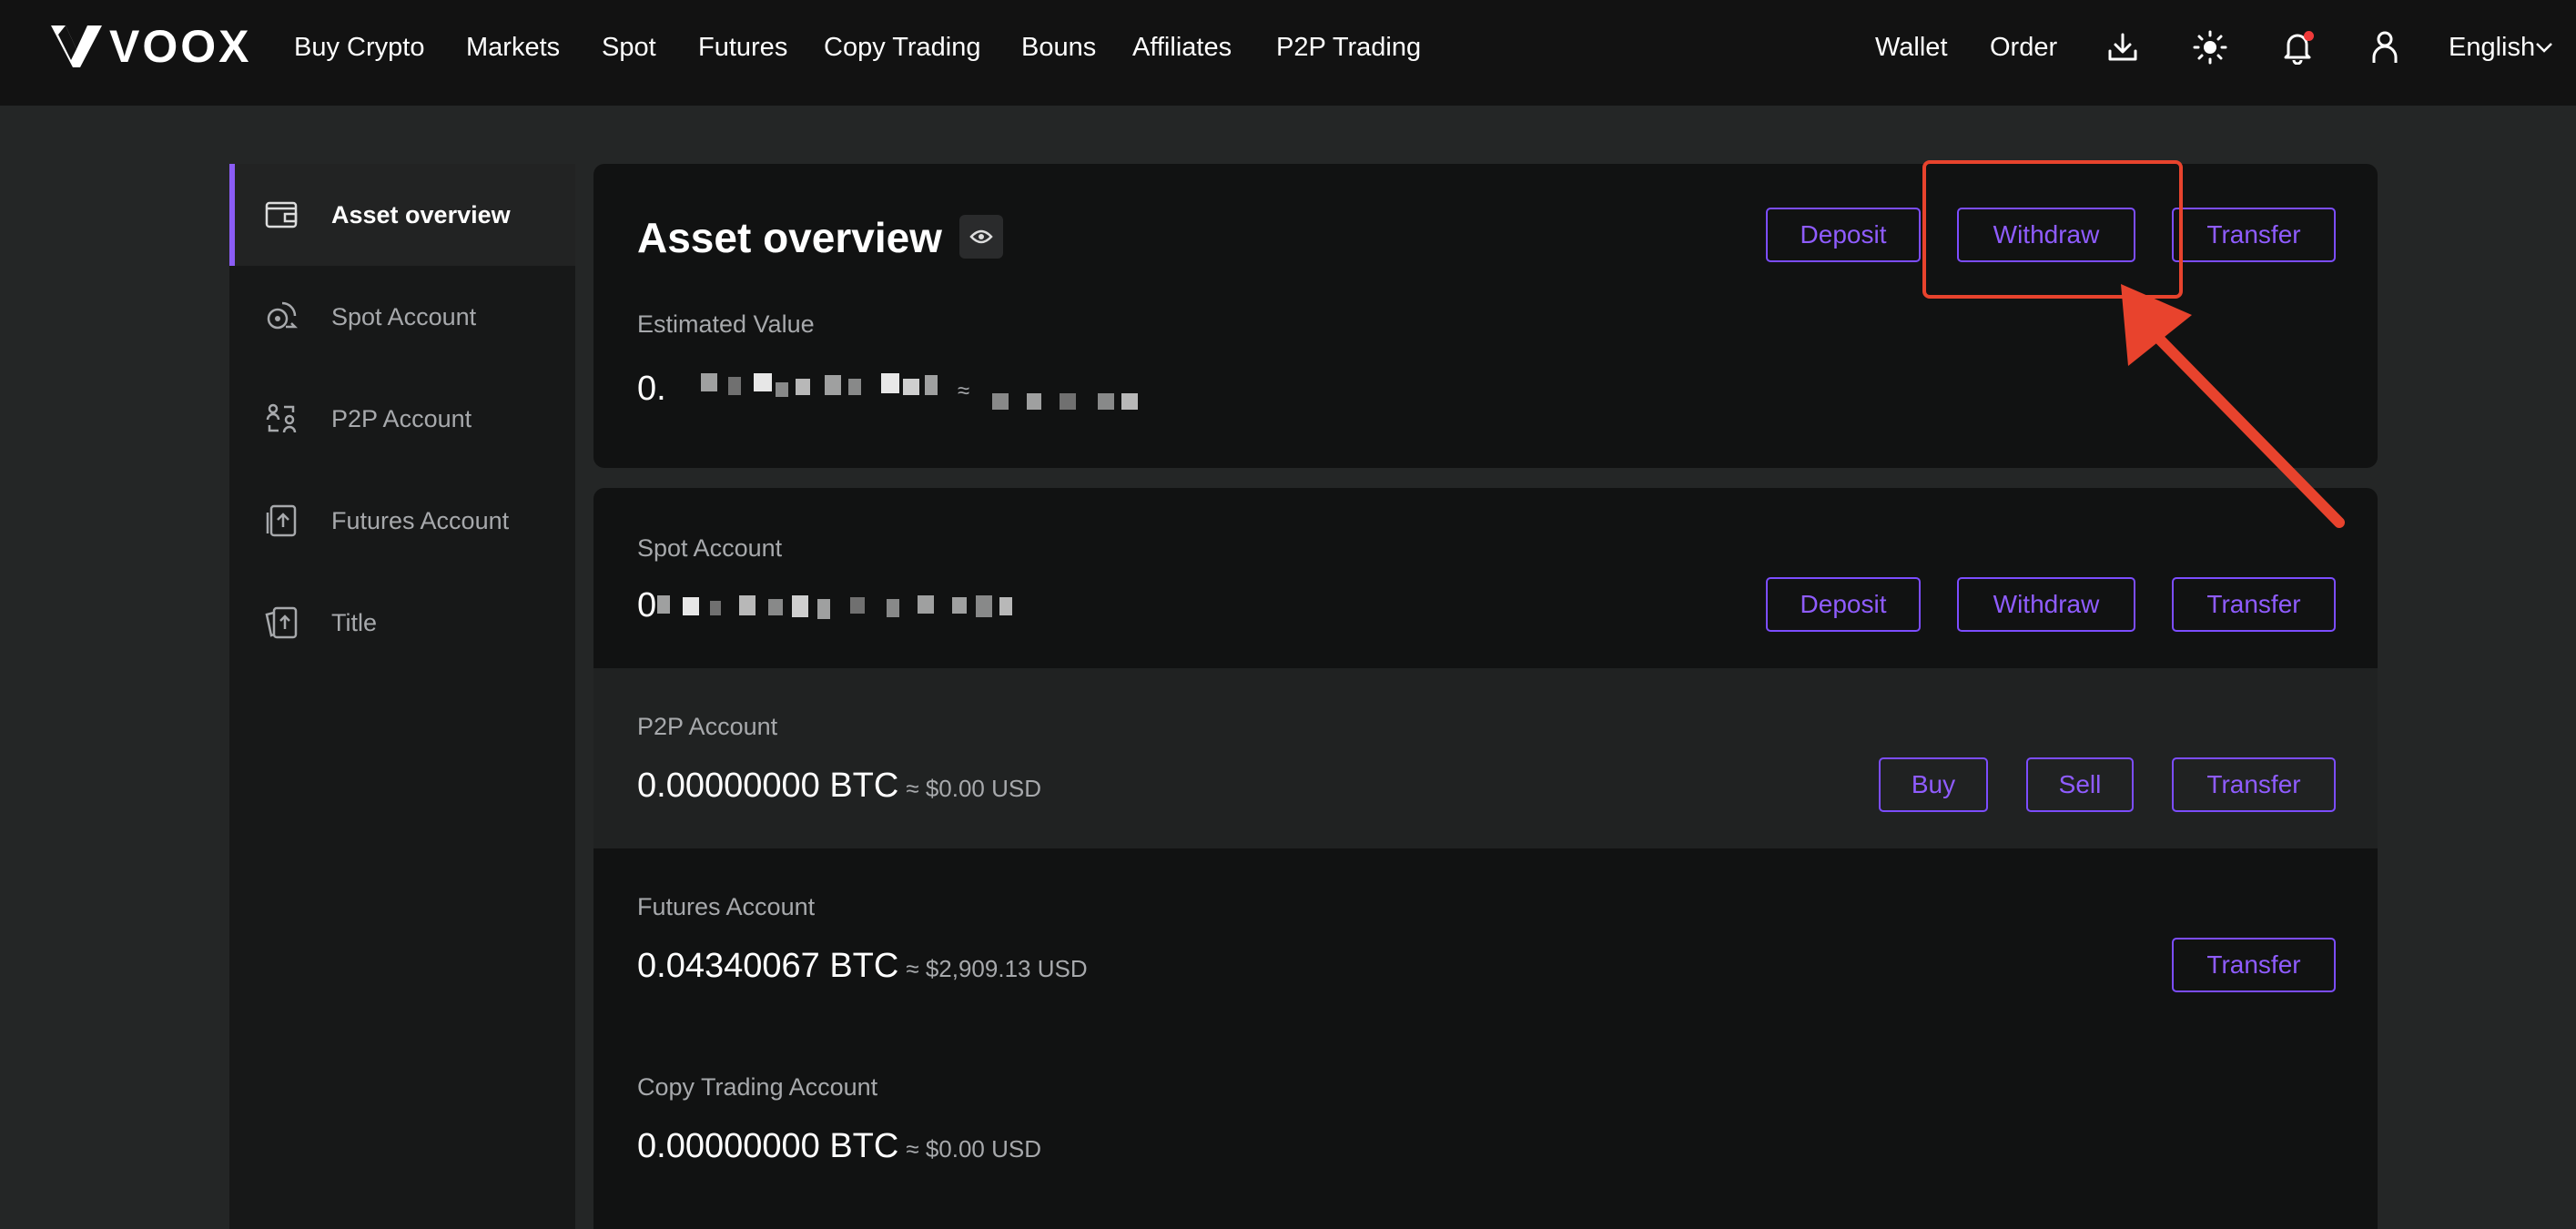  I want to click on chevron-down-icon, so click(2544, 47).